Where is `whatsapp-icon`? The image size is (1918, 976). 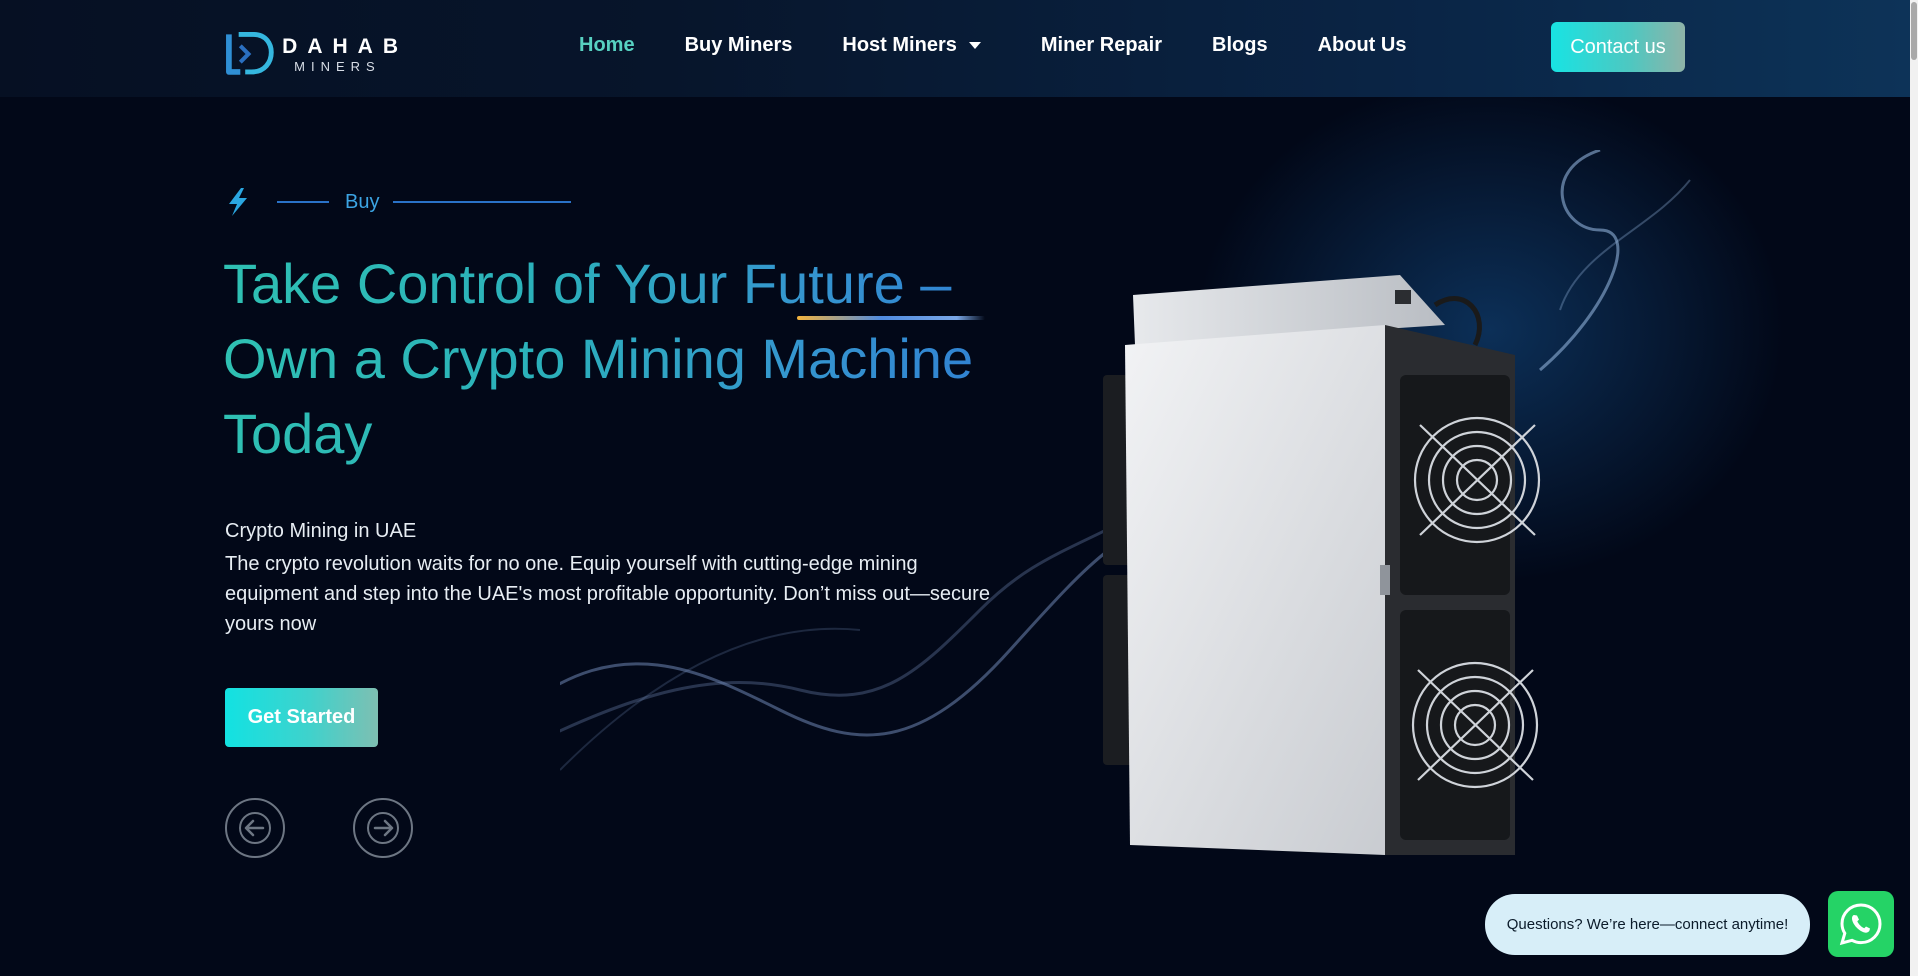 whatsapp-icon is located at coordinates (1860, 924).